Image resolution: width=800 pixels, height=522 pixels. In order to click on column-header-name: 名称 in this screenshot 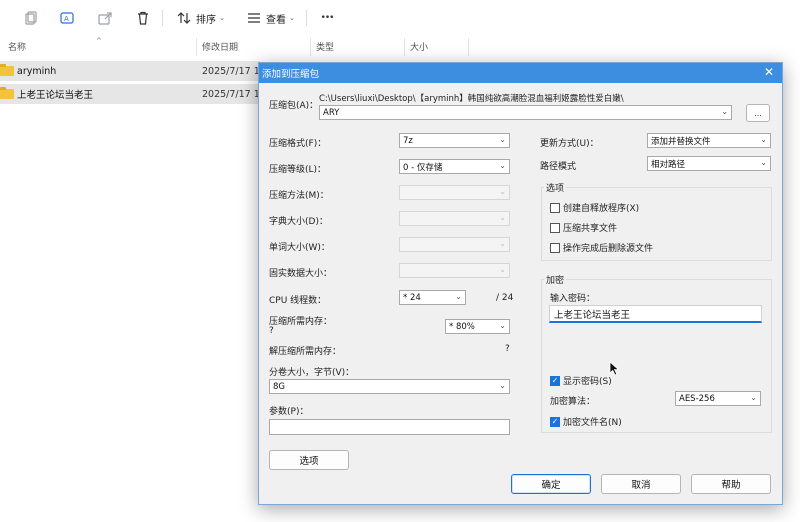, I will do `click(17, 46)`.